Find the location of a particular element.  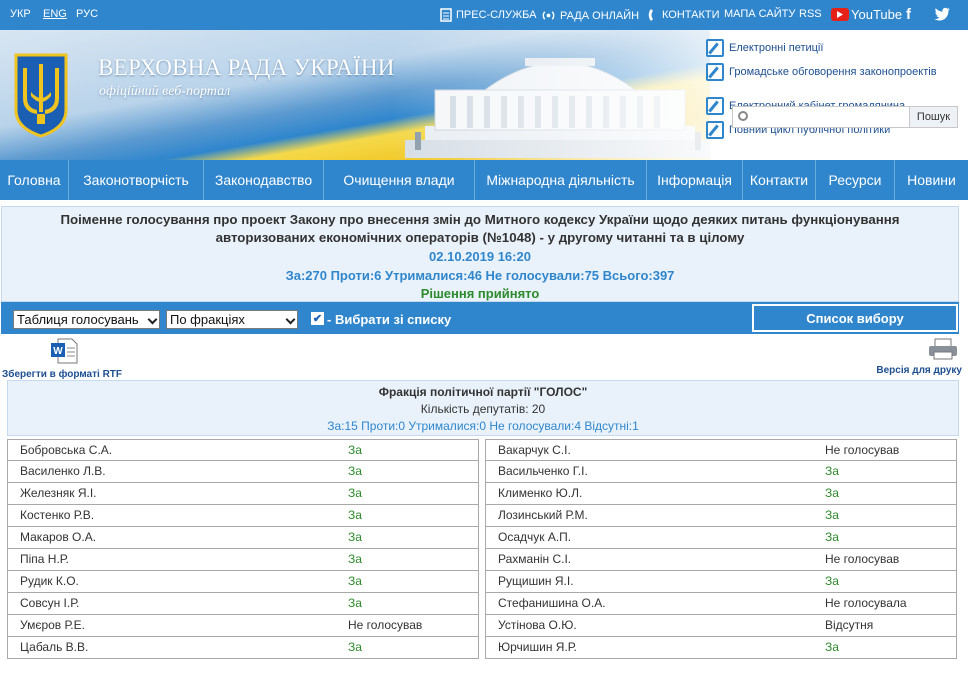

svg-text: W is located at coordinates (58, 351).